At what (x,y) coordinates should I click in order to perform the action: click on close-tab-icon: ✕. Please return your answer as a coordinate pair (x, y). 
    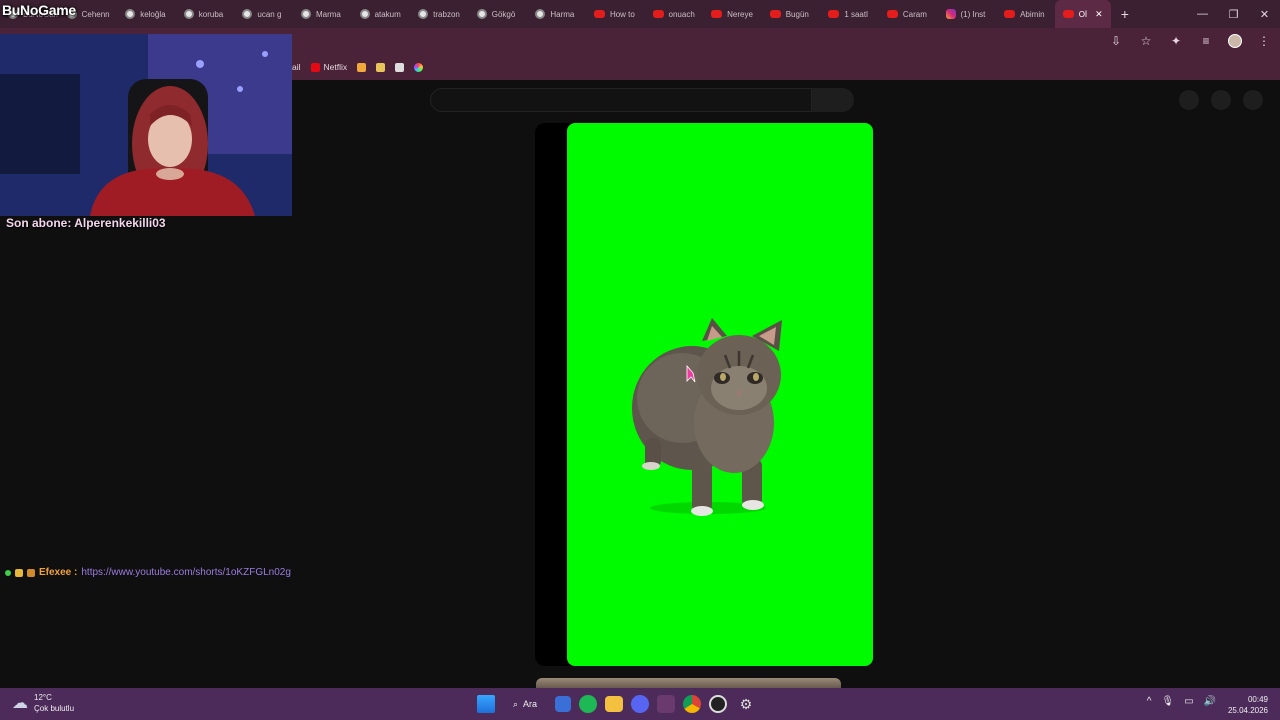
    Looking at the image, I should click on (1099, 14).